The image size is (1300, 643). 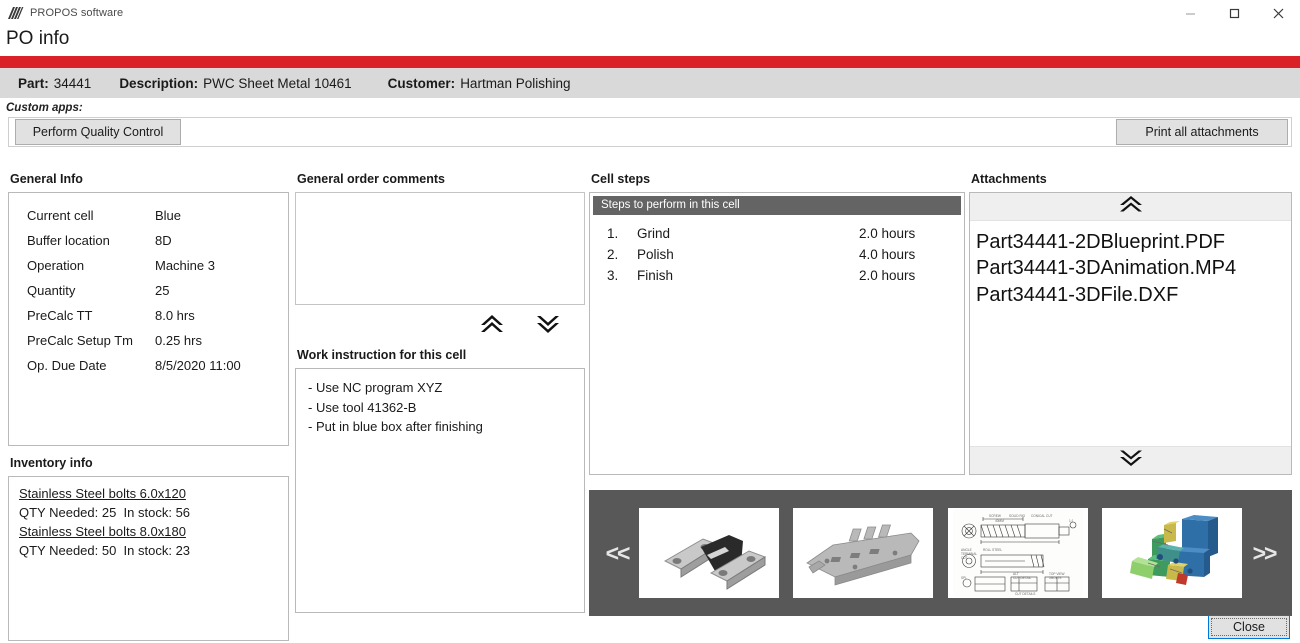 I want to click on window-controls, so click(x=1234, y=13).